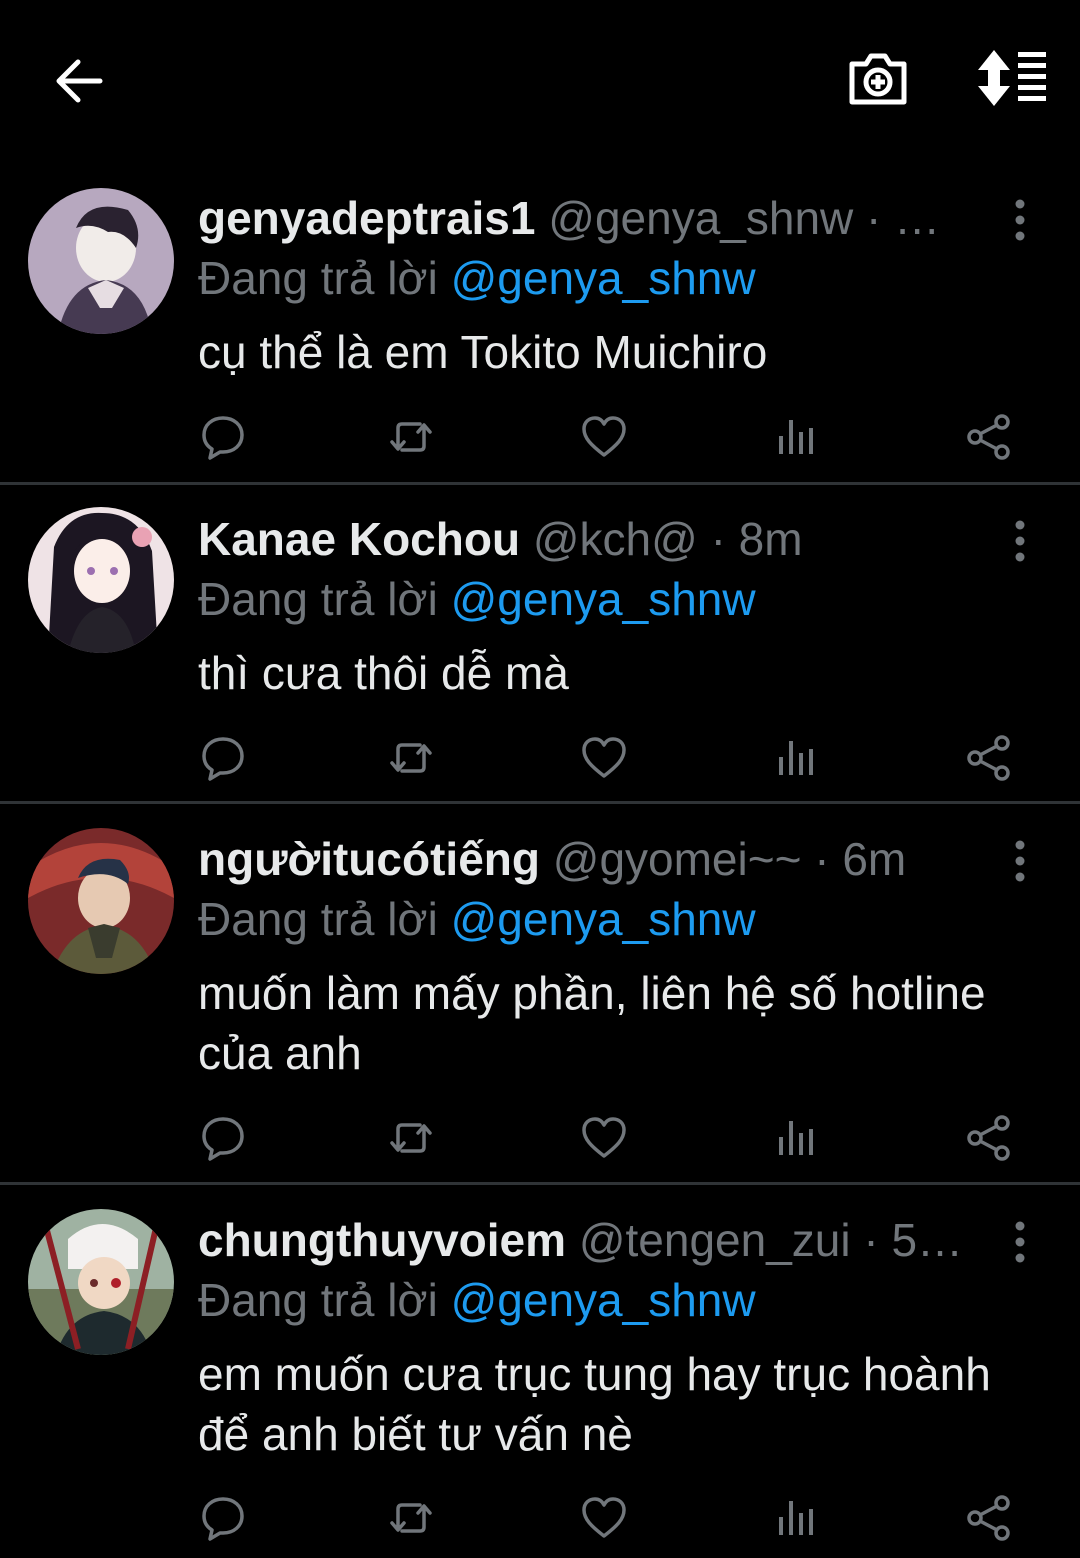 The image size is (1080, 1558). What do you see at coordinates (667, 539) in the screenshot?
I see `handle-meta: @kch@ · 8m` at bounding box center [667, 539].